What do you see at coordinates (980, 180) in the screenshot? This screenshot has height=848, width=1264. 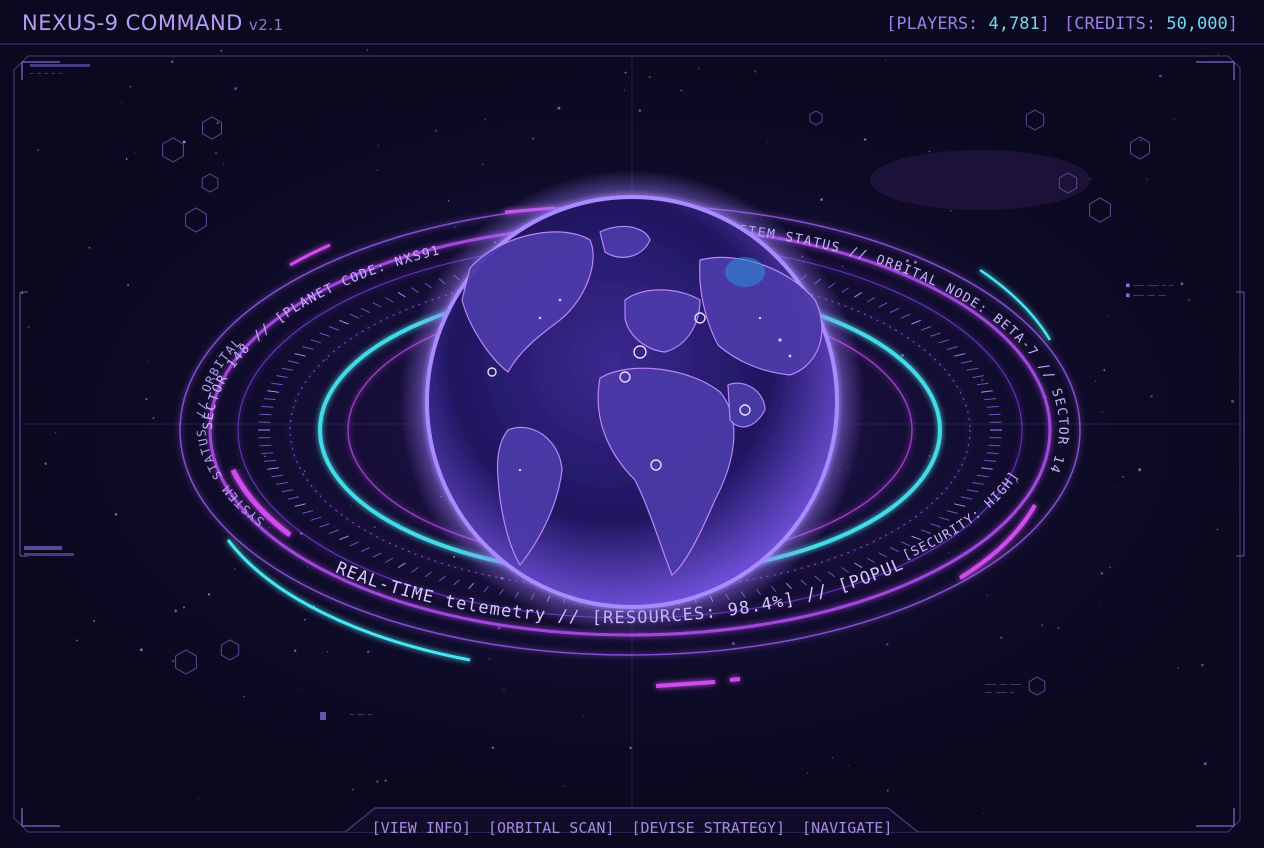 I see `nebula` at bounding box center [980, 180].